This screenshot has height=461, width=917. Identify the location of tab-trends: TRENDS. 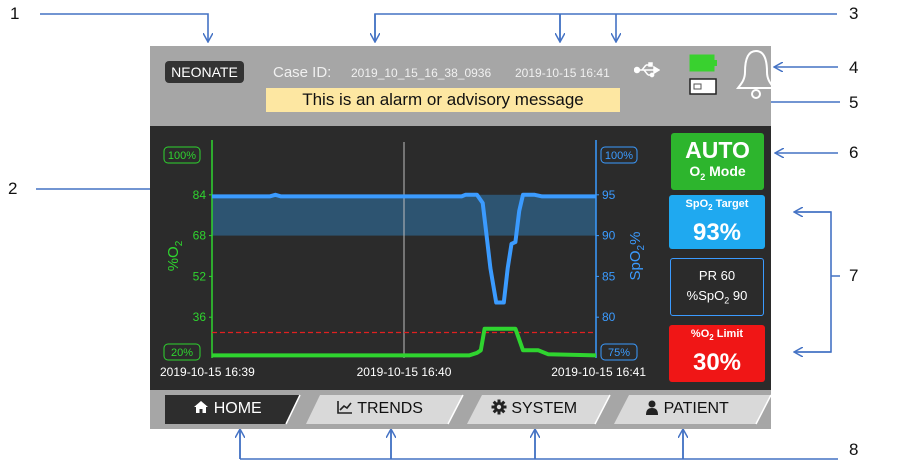
(380, 409).